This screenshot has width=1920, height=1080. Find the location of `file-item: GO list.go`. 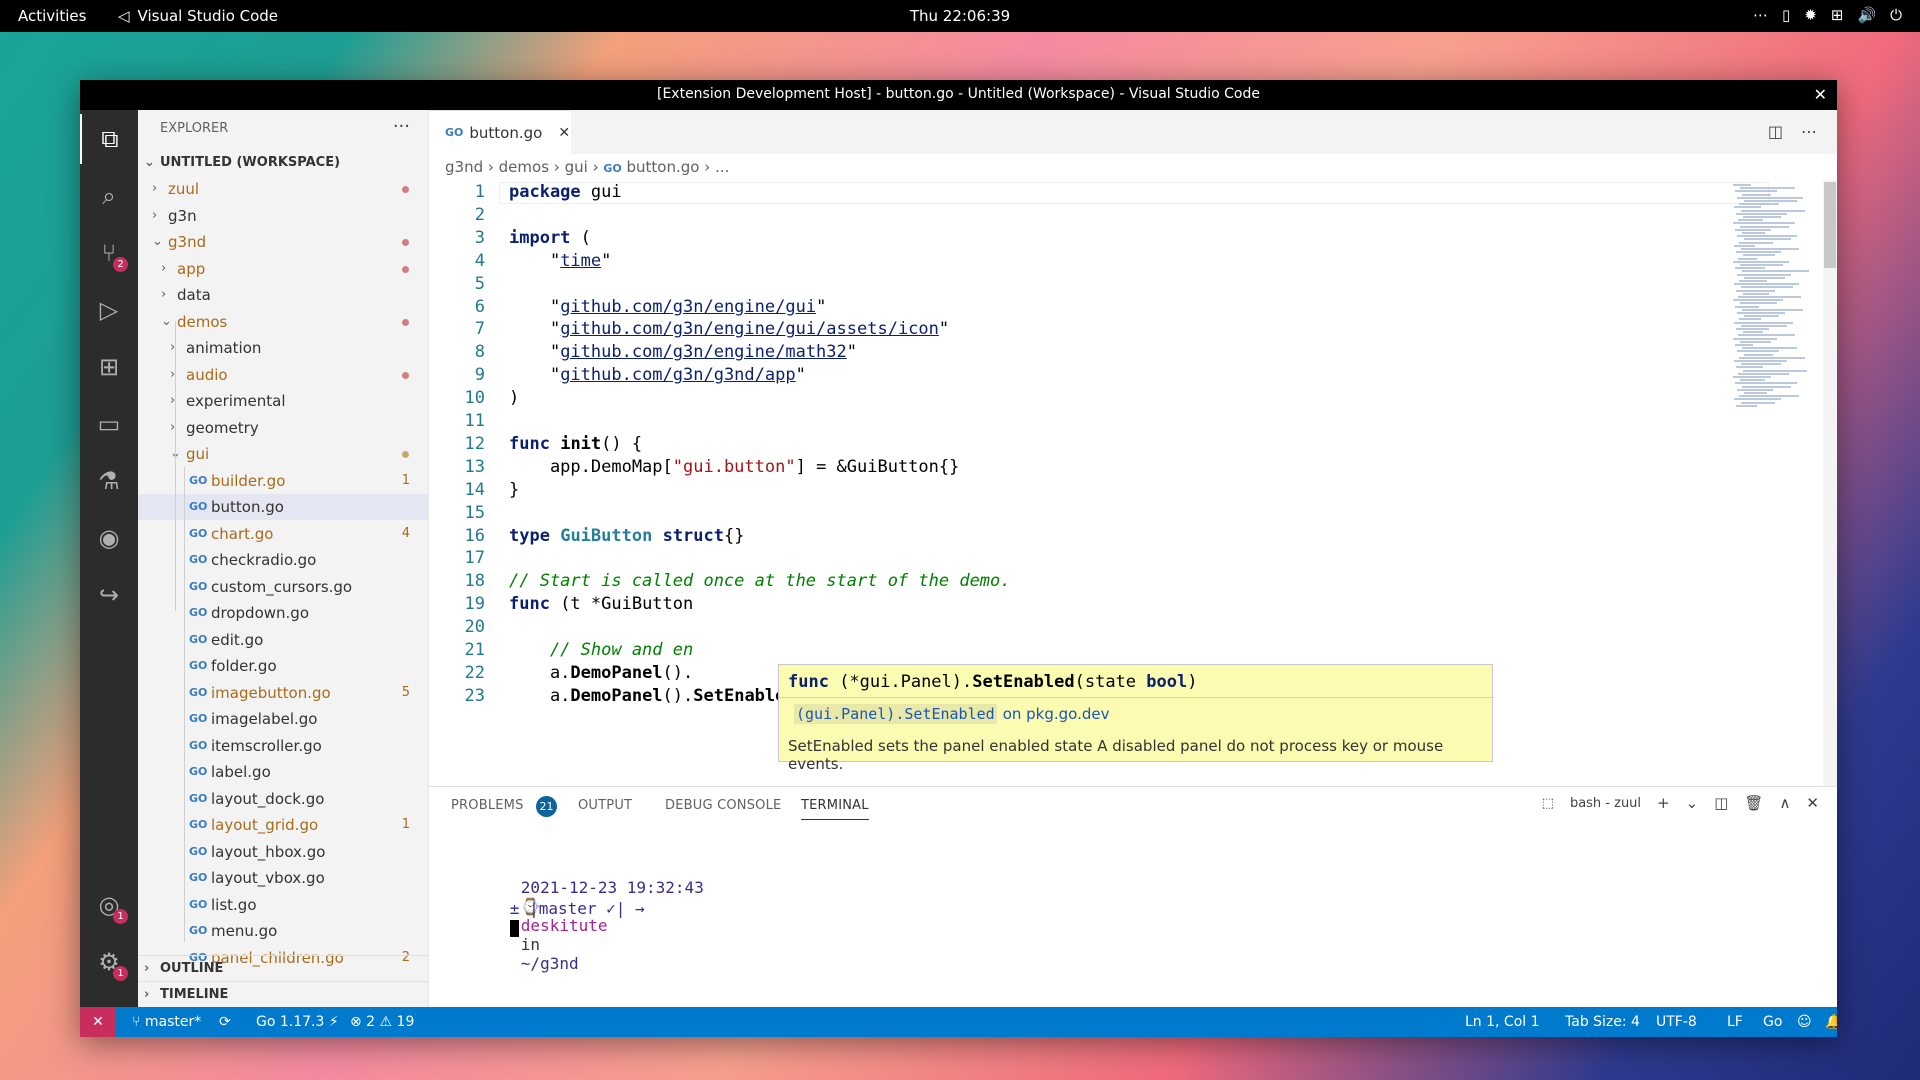

file-item: GO list.go is located at coordinates (283, 905).